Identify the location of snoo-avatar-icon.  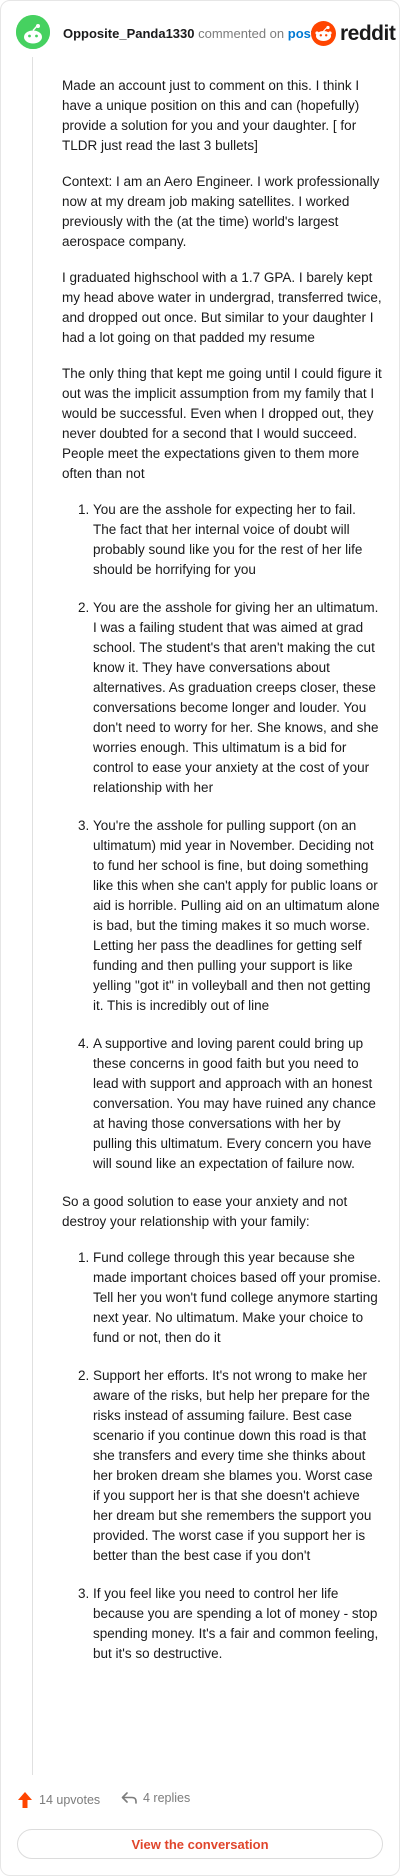
(33, 32).